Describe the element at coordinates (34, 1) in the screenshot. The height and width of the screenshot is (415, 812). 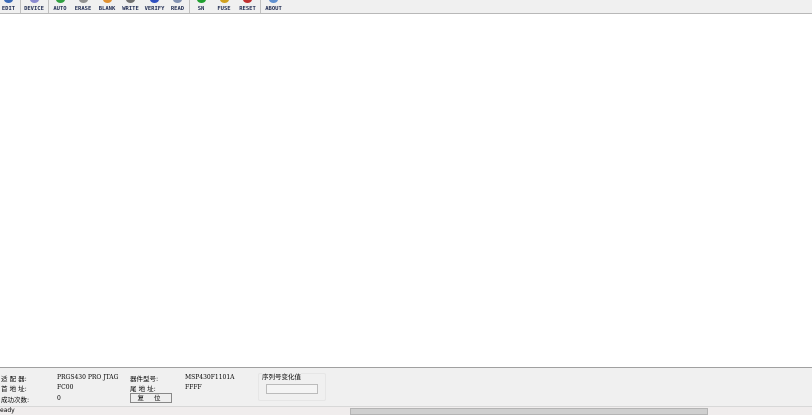
I see `device-icon` at that location.